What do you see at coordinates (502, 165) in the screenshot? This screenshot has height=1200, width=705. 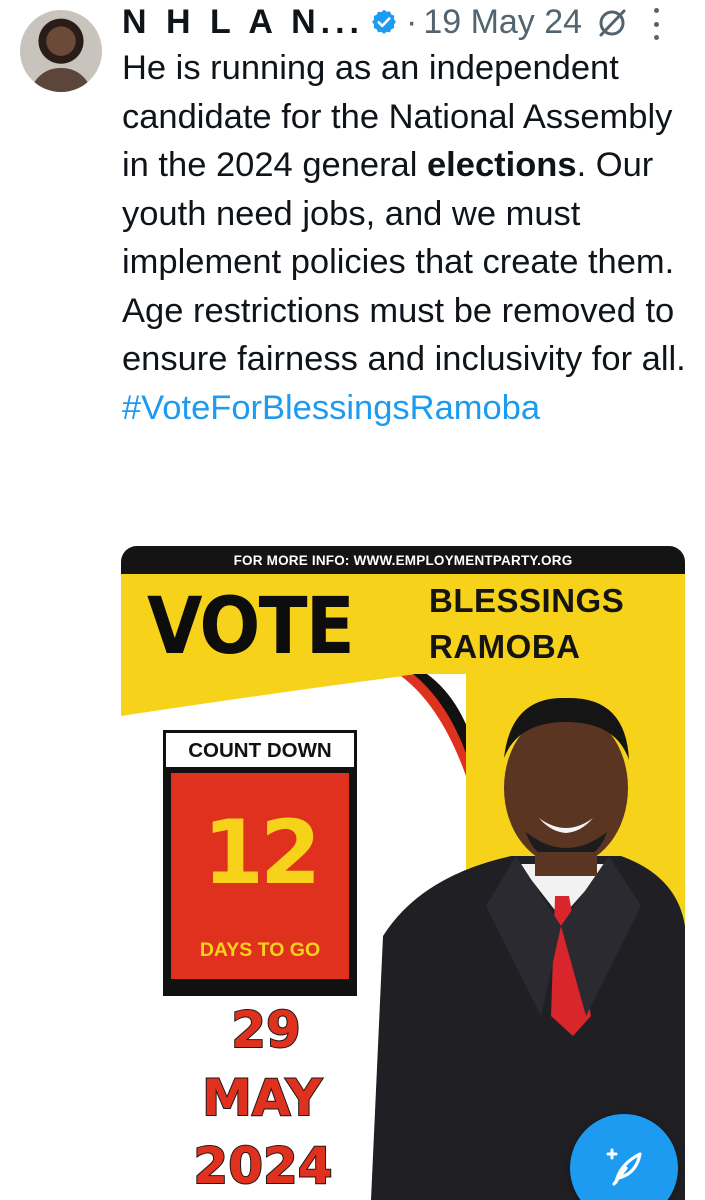 I see `tweet-text-bold: elections` at bounding box center [502, 165].